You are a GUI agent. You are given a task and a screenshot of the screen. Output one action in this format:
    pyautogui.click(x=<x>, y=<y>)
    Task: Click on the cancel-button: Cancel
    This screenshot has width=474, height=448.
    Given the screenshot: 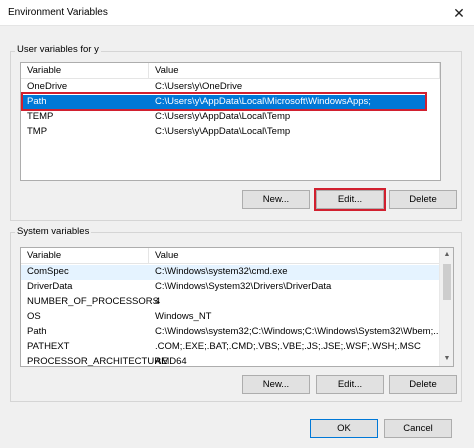 What is the action you would take?
    pyautogui.click(x=418, y=428)
    